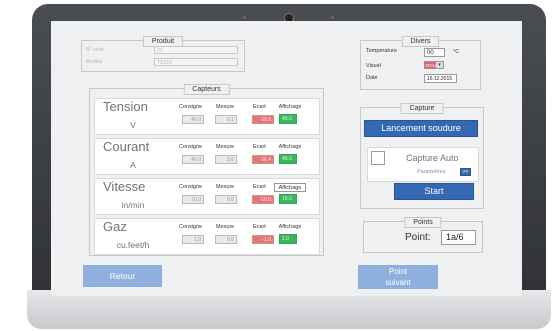 The height and width of the screenshot is (331, 557). I want to click on sensor-name: Courant, so click(126, 146).